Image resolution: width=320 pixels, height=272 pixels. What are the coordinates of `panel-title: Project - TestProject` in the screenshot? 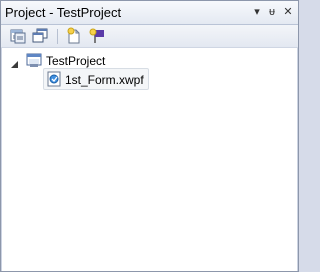 It's located at (63, 12).